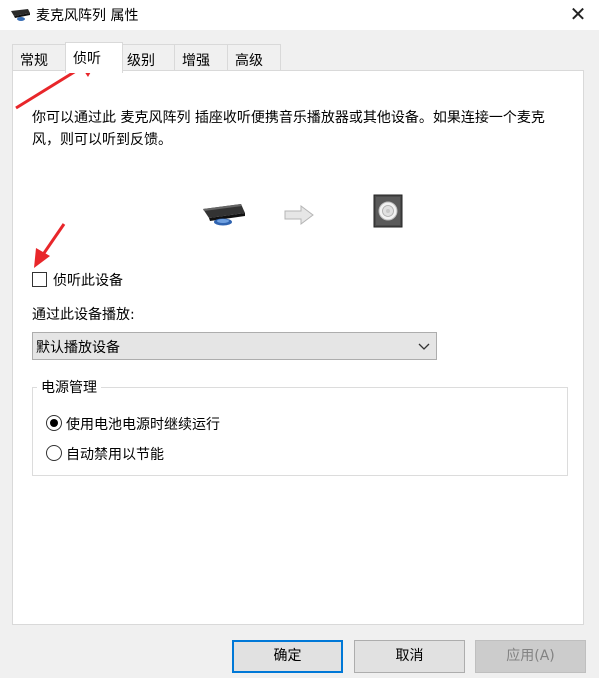 This screenshot has width=599, height=678. Describe the element at coordinates (69, 387) in the screenshot. I see `power-management-title: 电源管理` at that location.